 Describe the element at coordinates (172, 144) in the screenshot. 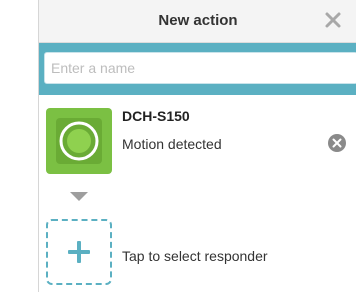

I see `trigger-device-status: Motion detected` at that location.